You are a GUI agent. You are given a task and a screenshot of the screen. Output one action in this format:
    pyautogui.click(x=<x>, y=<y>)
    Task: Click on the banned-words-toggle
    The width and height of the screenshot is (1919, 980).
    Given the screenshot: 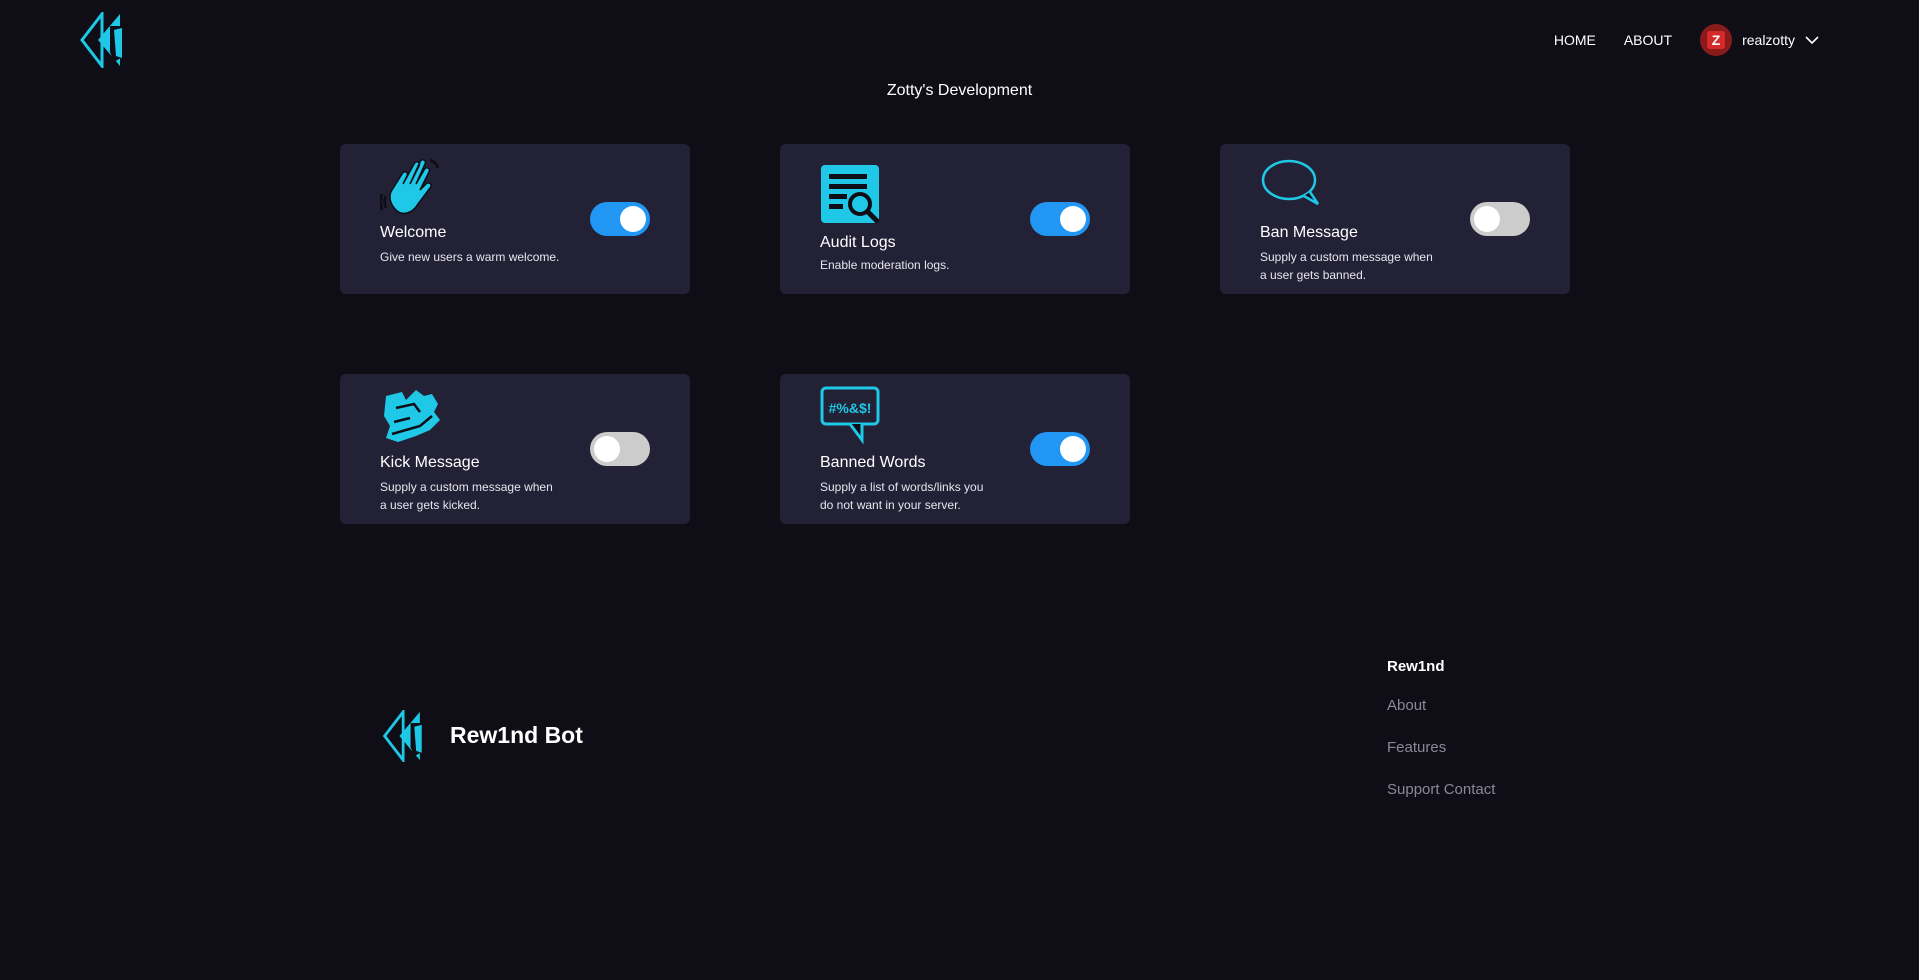 What is the action you would take?
    pyautogui.click(x=1060, y=449)
    